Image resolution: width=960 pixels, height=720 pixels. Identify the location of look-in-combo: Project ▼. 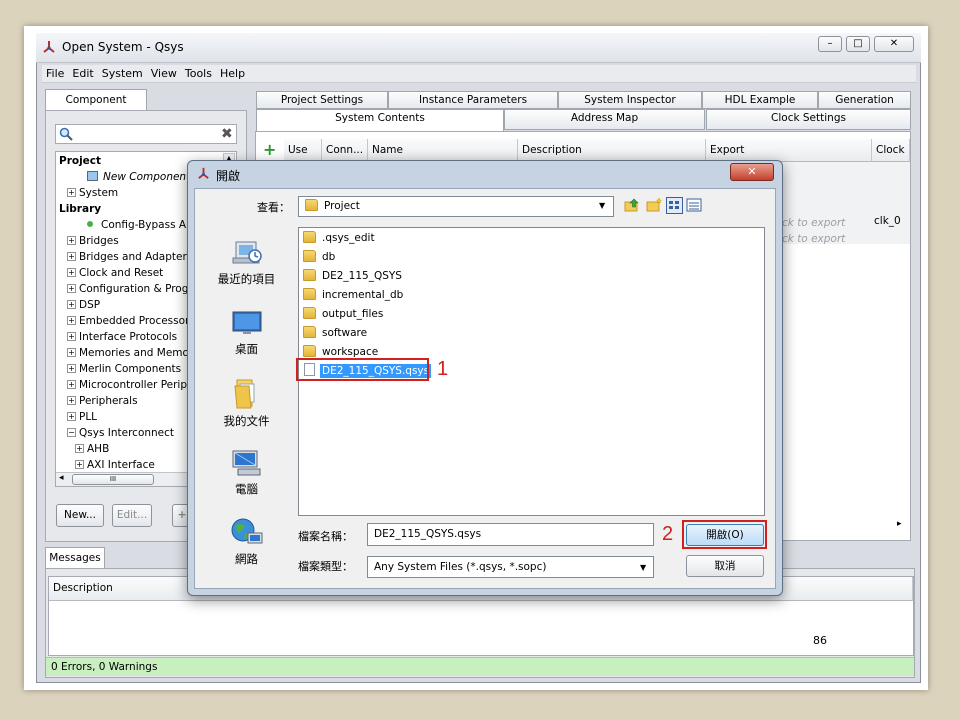
(456, 206).